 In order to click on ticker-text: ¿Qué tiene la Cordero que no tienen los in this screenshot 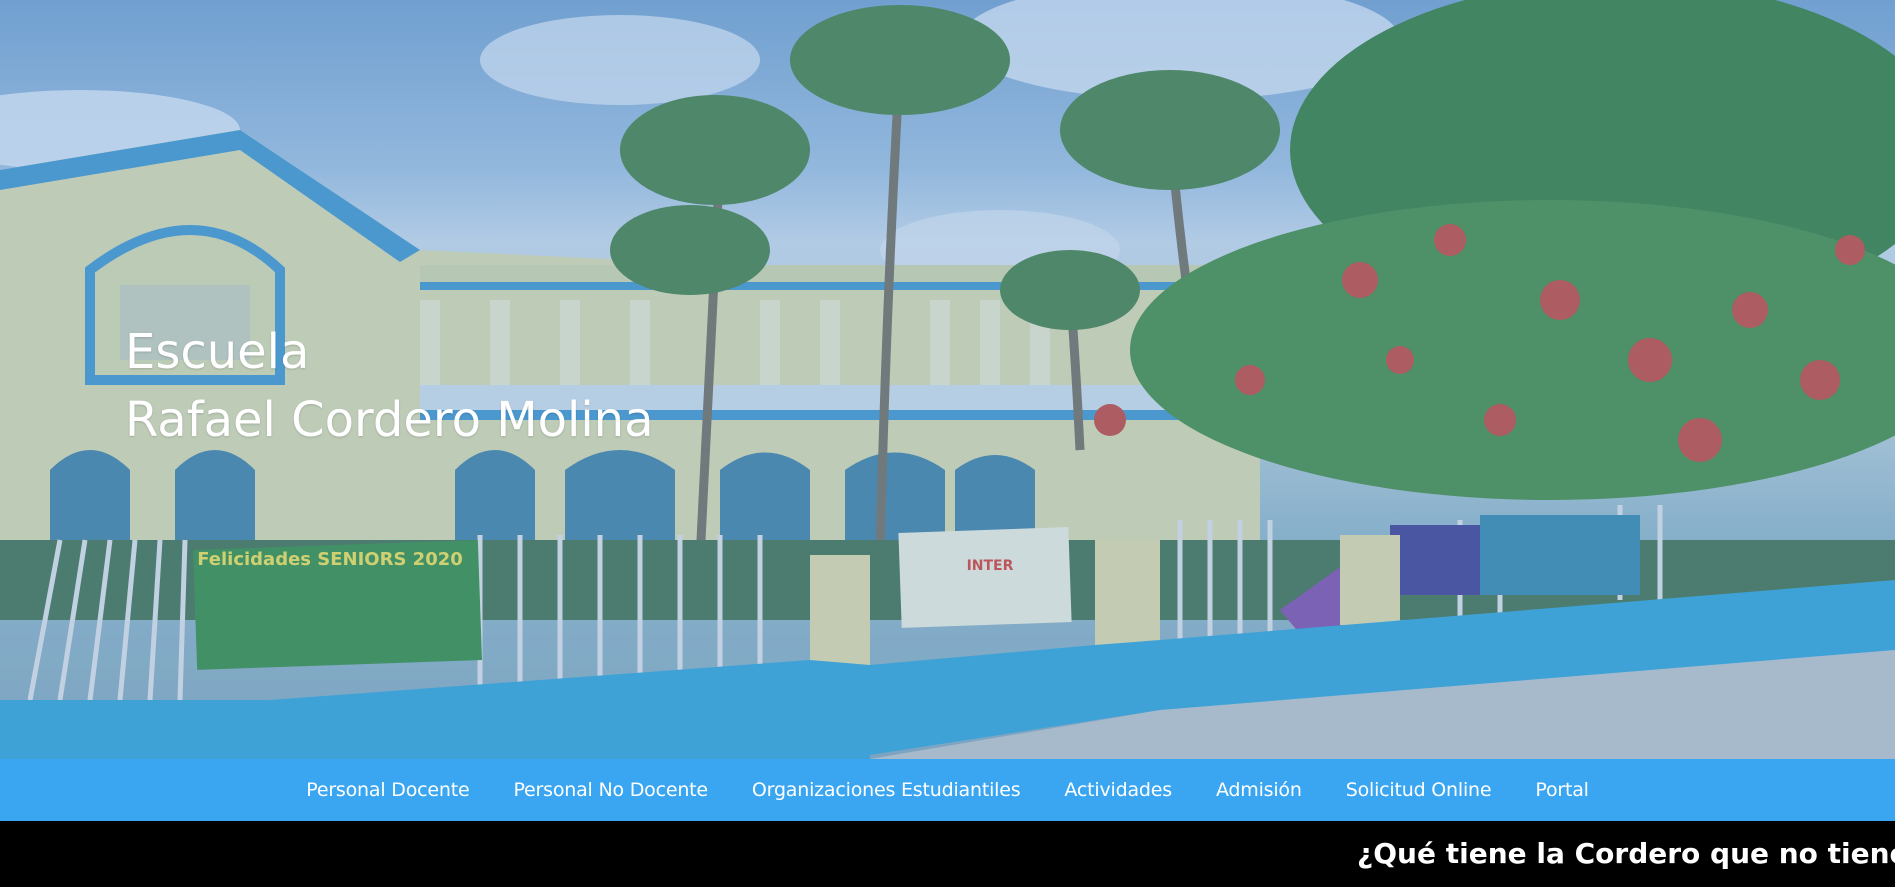, I will do `click(1626, 853)`.